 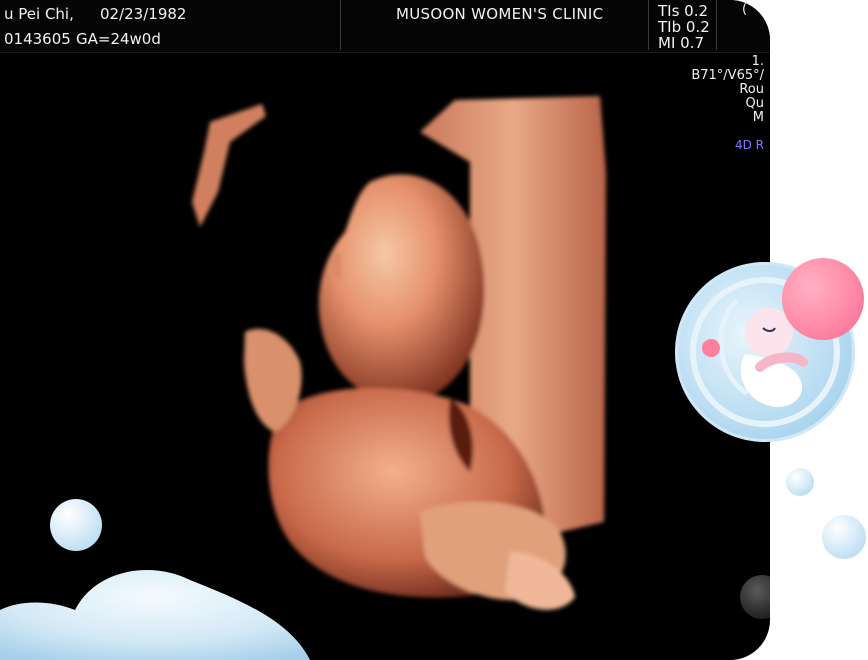 What do you see at coordinates (118, 39) in the screenshot?
I see `gestational-age: GA=24w0d` at bounding box center [118, 39].